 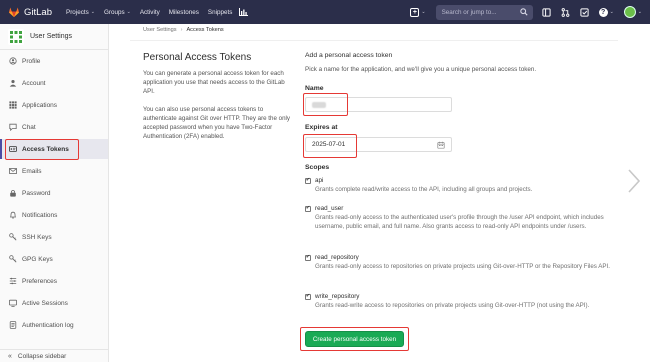 I want to click on nav-projects-label: Projects, so click(x=77, y=12).